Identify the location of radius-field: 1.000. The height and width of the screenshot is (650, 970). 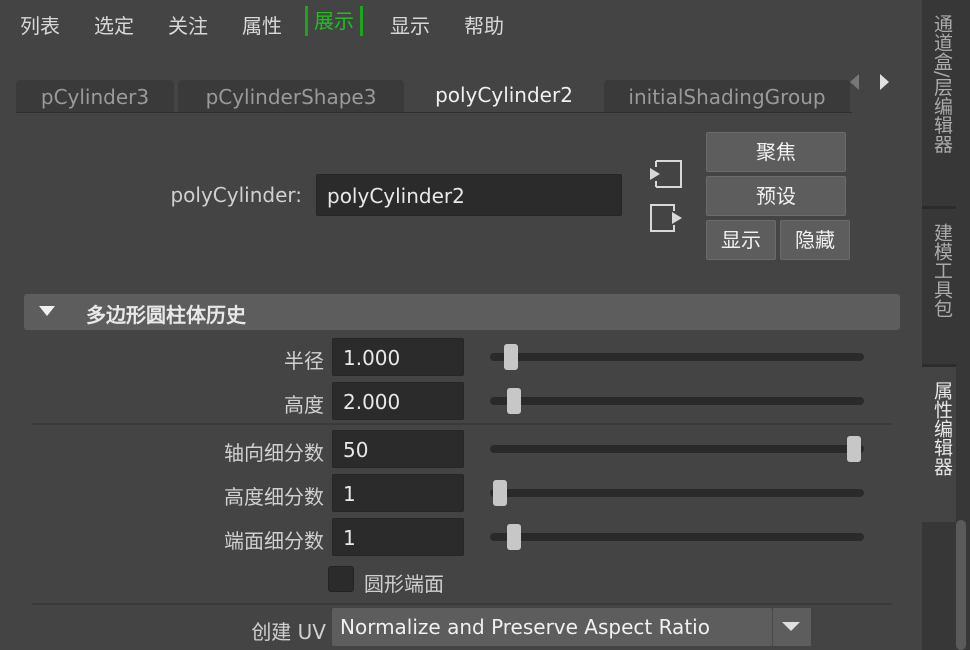
(398, 357).